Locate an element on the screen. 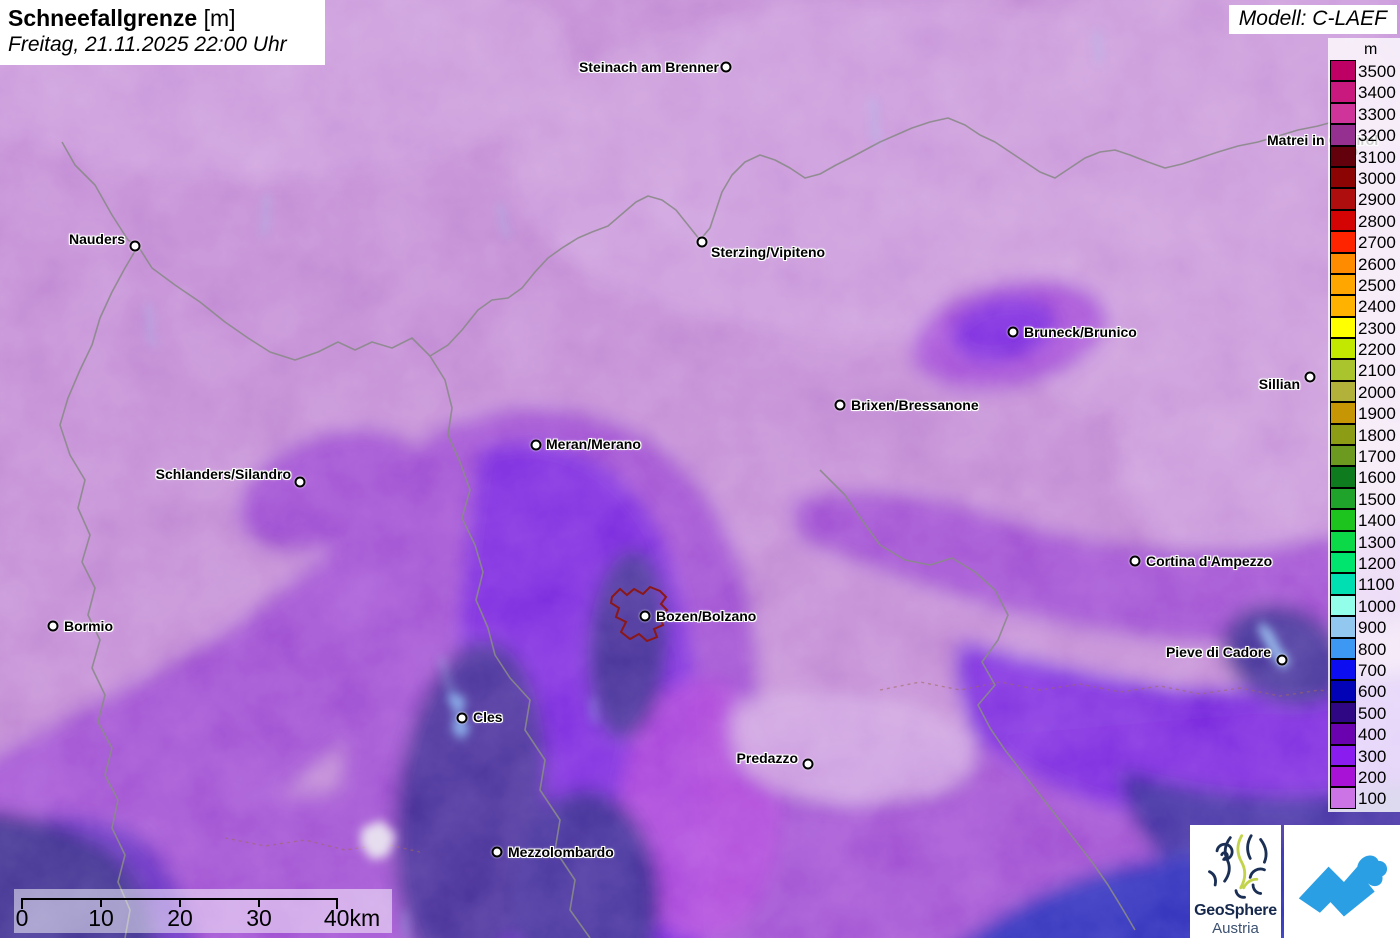  legend-entry: 2100 is located at coordinates (1365, 370).